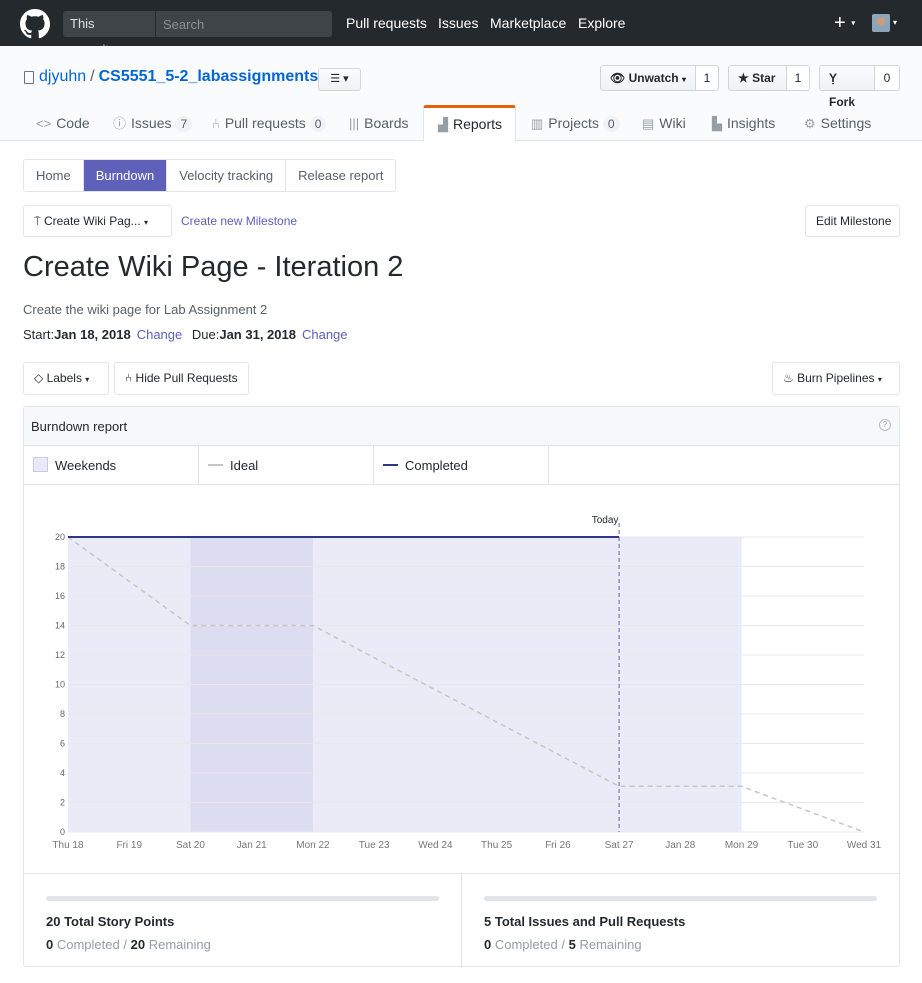  Describe the element at coordinates (227, 175) in the screenshot. I see `subnav-velocity-tracking: Velocity tracking` at that location.